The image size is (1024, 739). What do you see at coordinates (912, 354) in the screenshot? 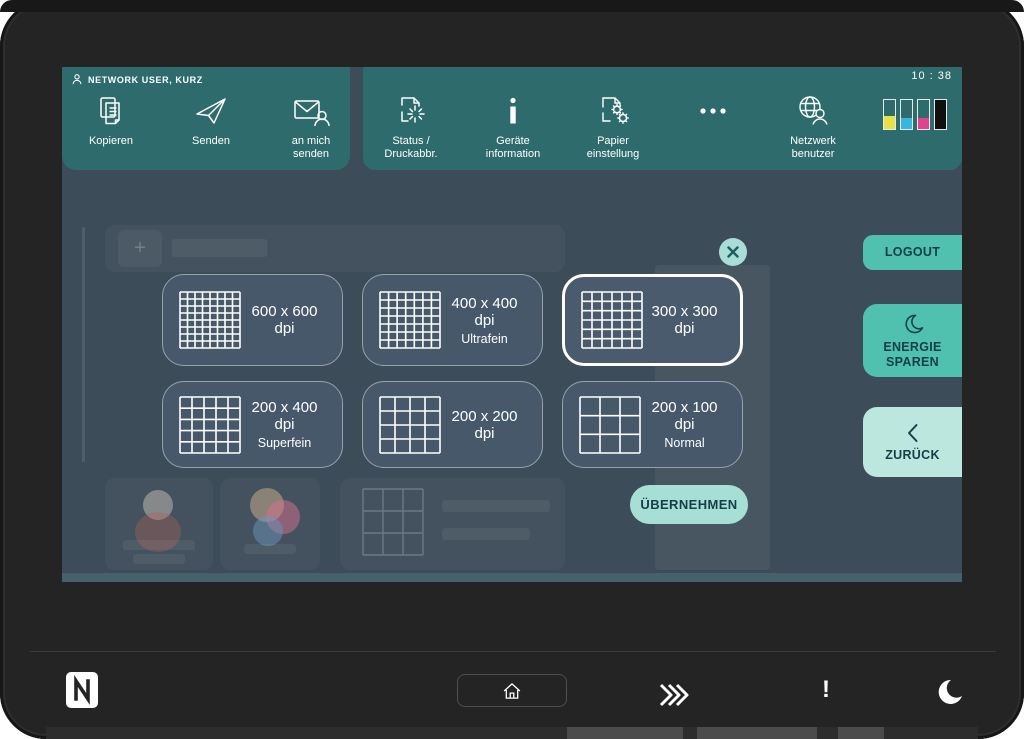
I see `energy-save-label: ENERGIE SPAREN` at bounding box center [912, 354].